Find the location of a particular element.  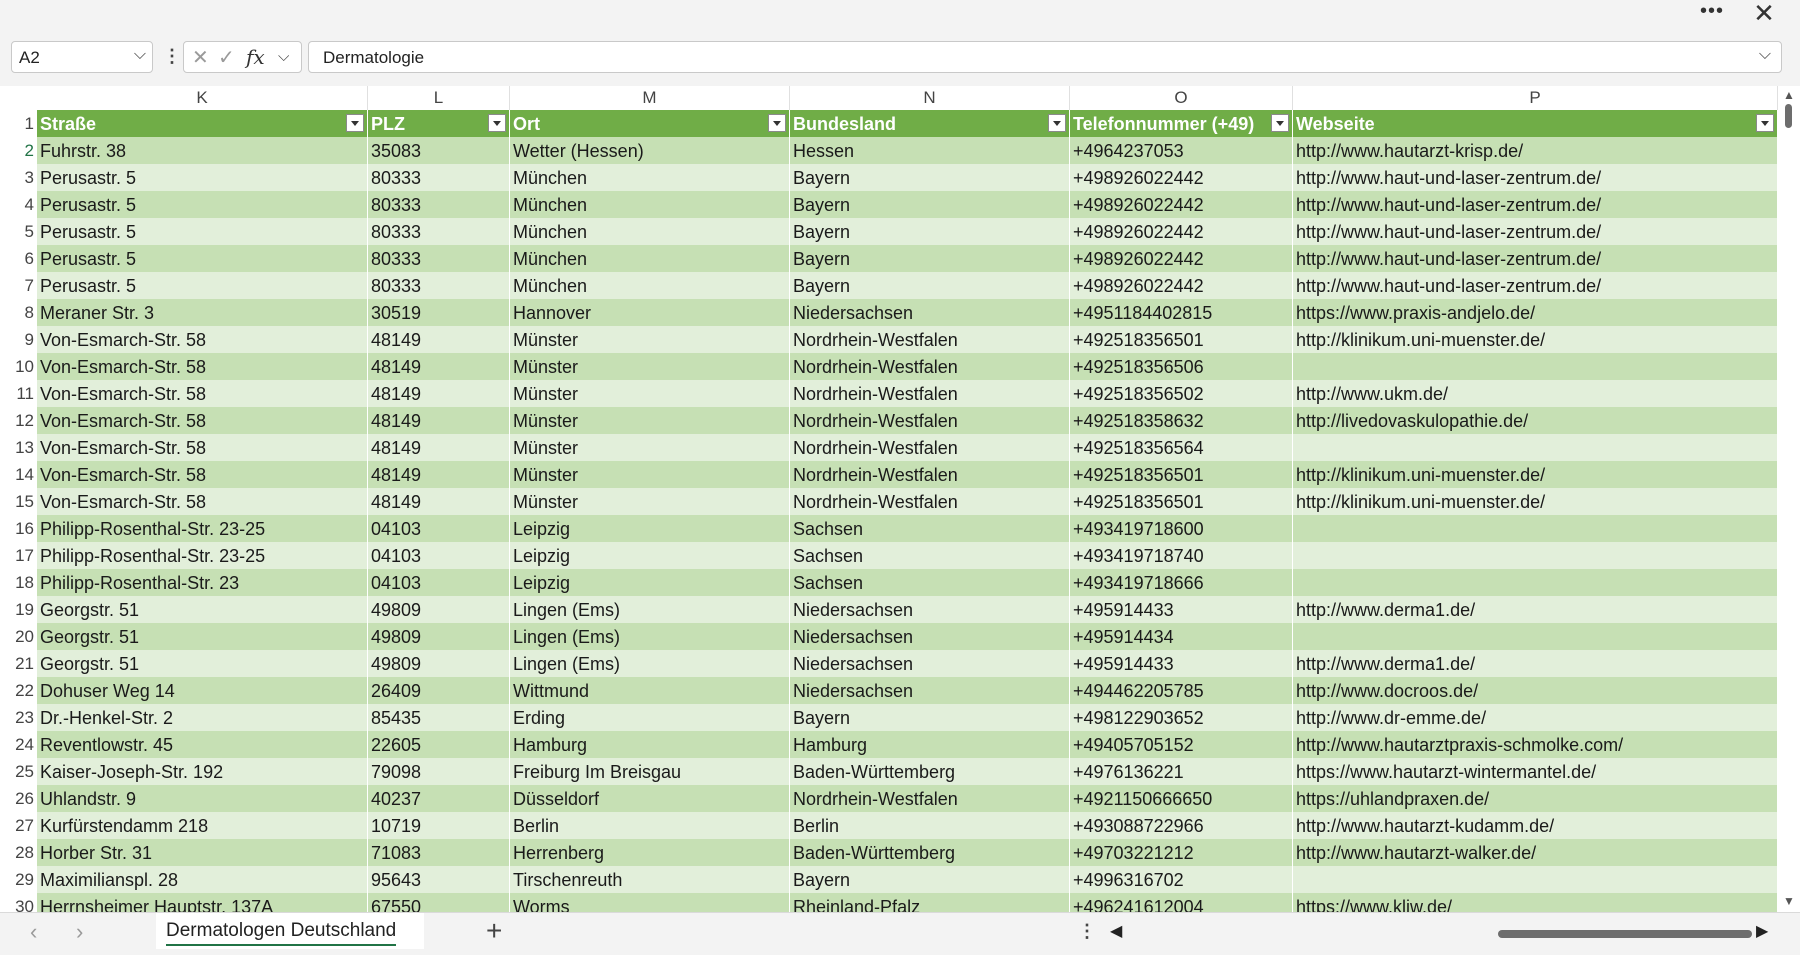

cell-ort: Tirschenreuth is located at coordinates (650, 879).